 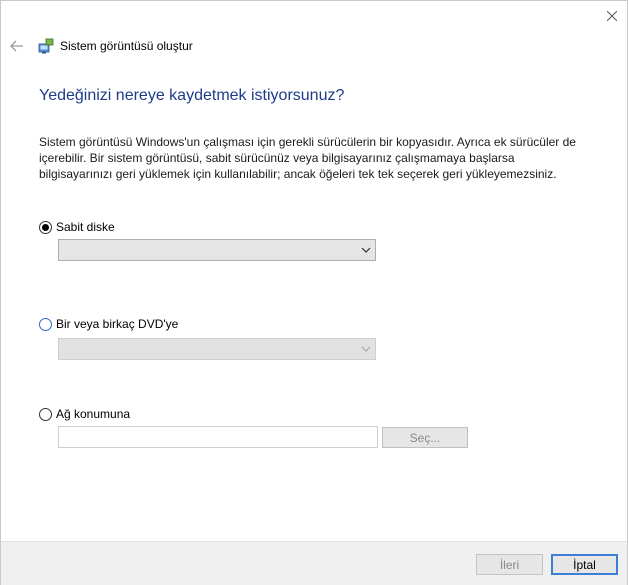 I want to click on network-option: Ağ konumuna, so click(x=84, y=414).